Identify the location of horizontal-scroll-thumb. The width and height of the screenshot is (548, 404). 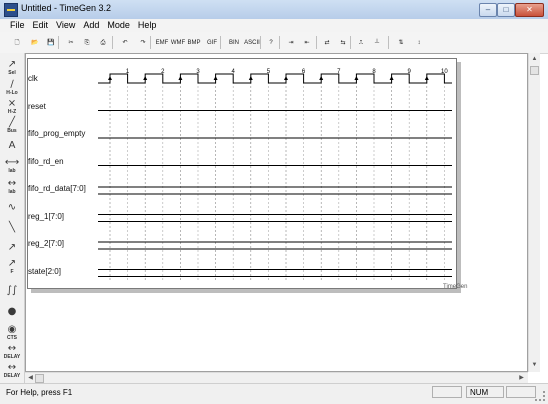
(39, 378).